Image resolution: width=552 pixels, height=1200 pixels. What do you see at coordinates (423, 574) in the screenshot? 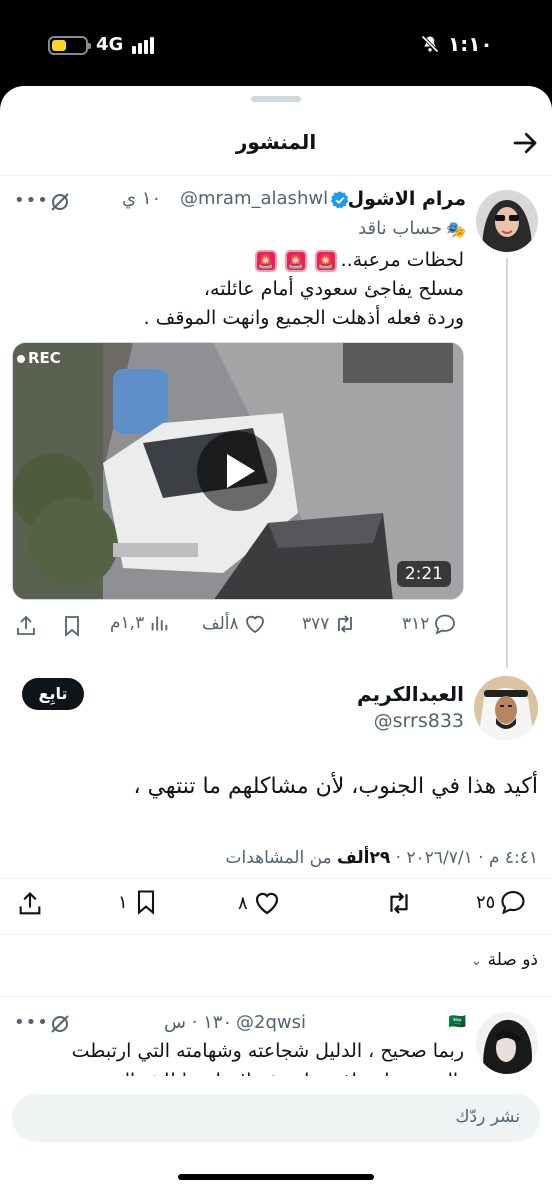
I see `video-duration: 2:21` at bounding box center [423, 574].